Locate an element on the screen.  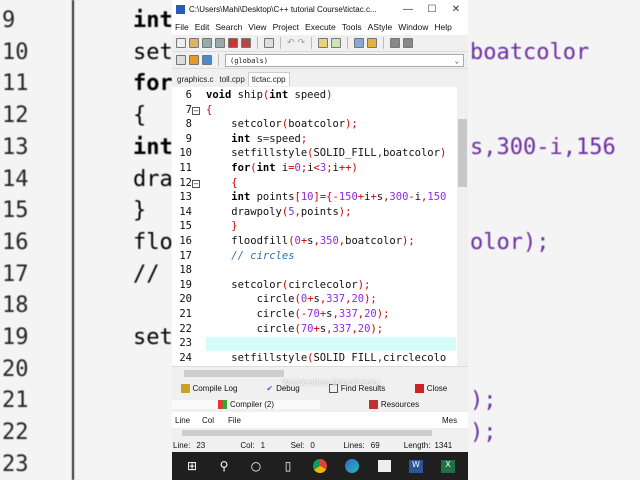
menu-window: Window is located at coordinates (413, 27).